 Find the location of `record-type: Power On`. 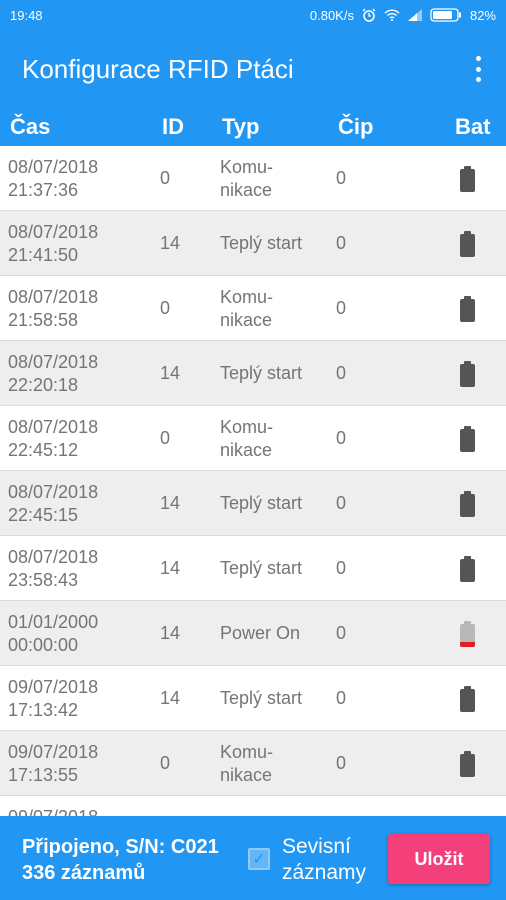

record-type: Power On is located at coordinates (260, 633).